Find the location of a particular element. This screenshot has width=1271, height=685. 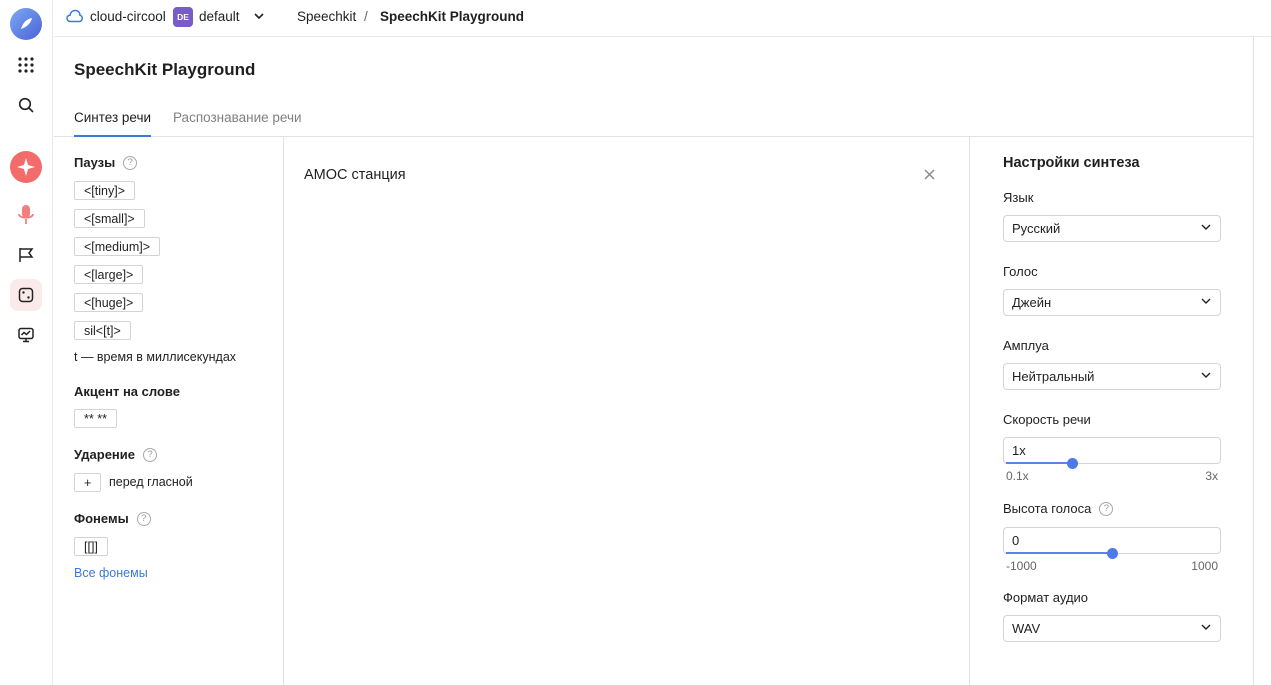

role-label: Амплуа is located at coordinates (1026, 345).